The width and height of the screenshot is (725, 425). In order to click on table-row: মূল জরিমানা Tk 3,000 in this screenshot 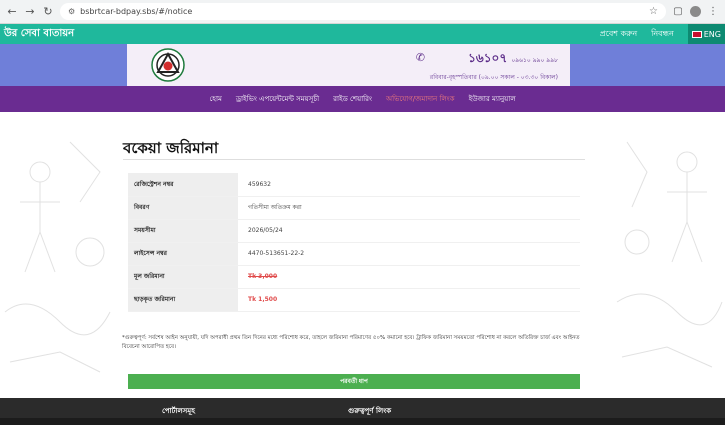, I will do `click(354, 277)`.